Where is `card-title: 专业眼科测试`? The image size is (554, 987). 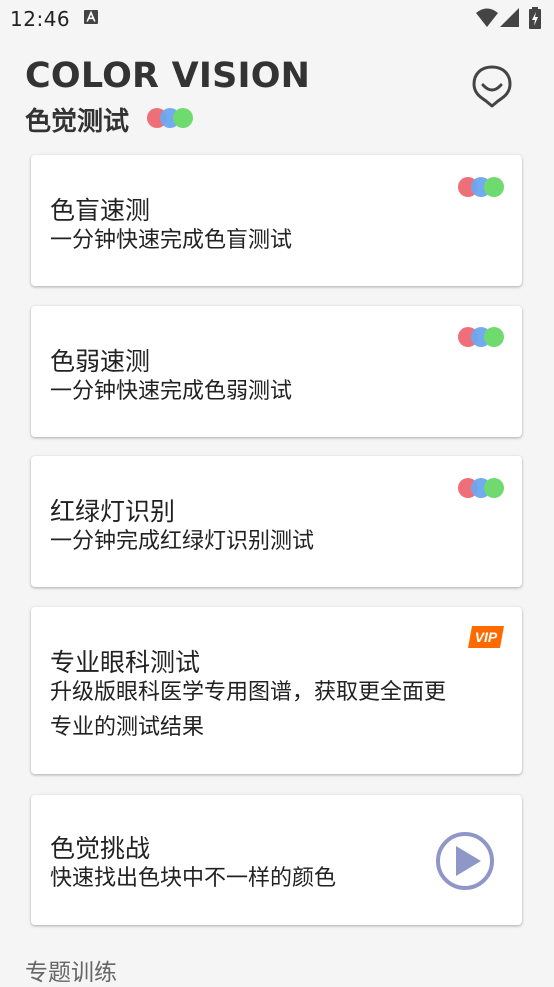
card-title: 专业眼科测试 is located at coordinates (125, 662).